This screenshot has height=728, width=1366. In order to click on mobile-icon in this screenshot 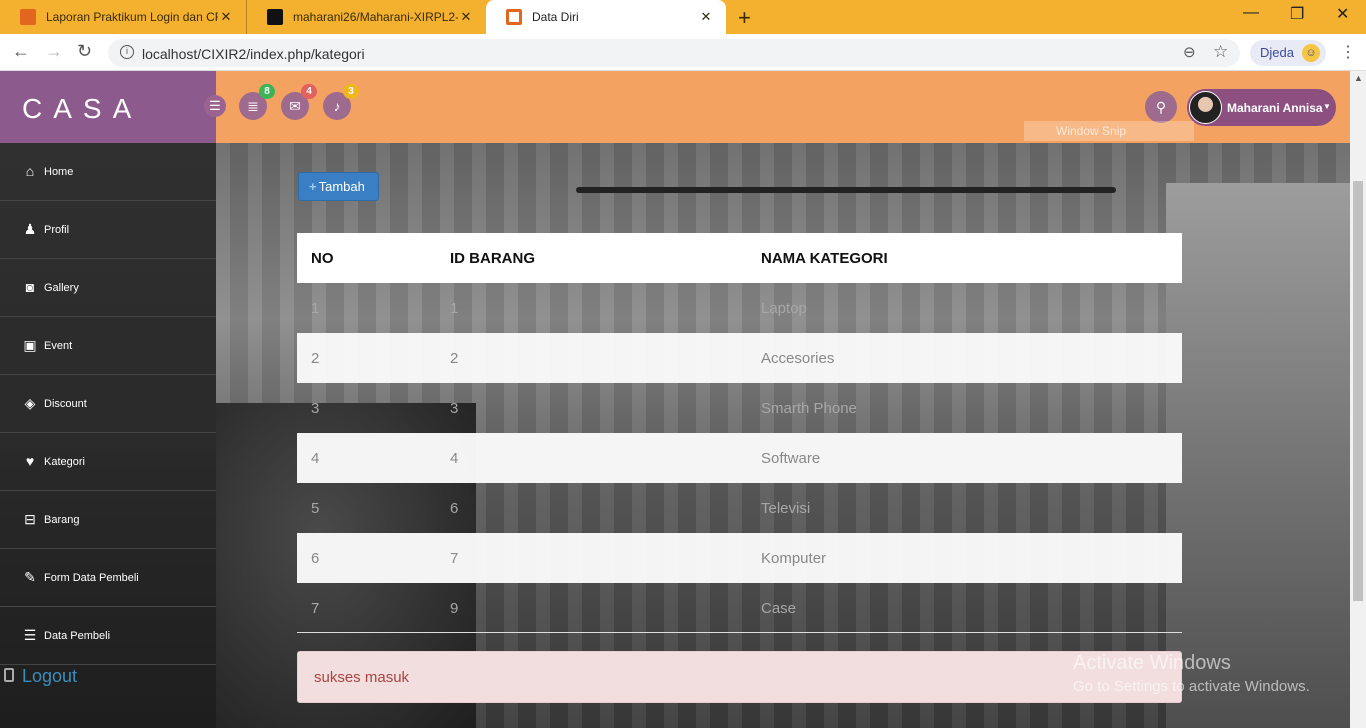, I will do `click(9, 675)`.